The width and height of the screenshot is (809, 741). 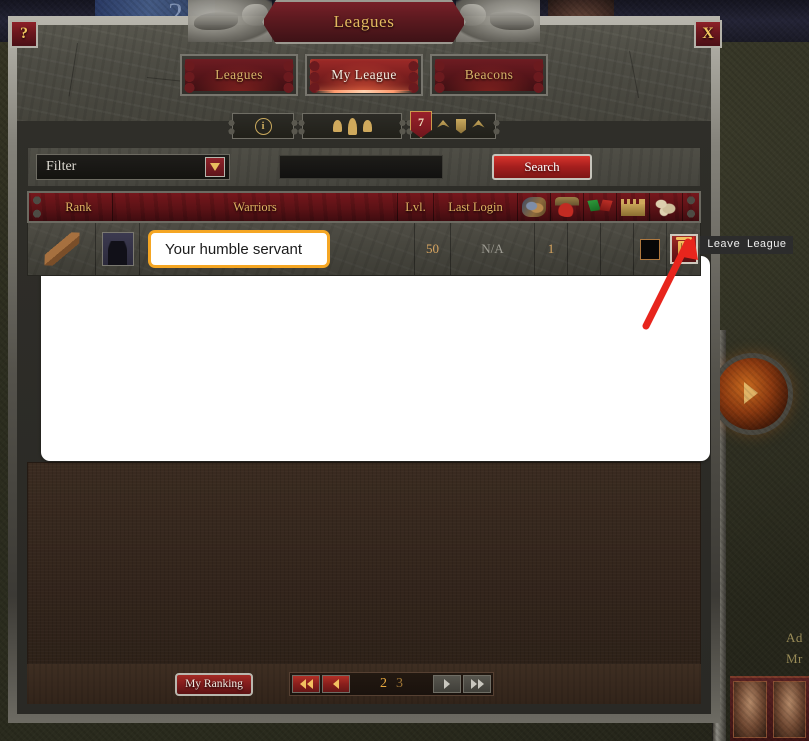 I want to click on background-portrait-bar, so click(x=769, y=708).